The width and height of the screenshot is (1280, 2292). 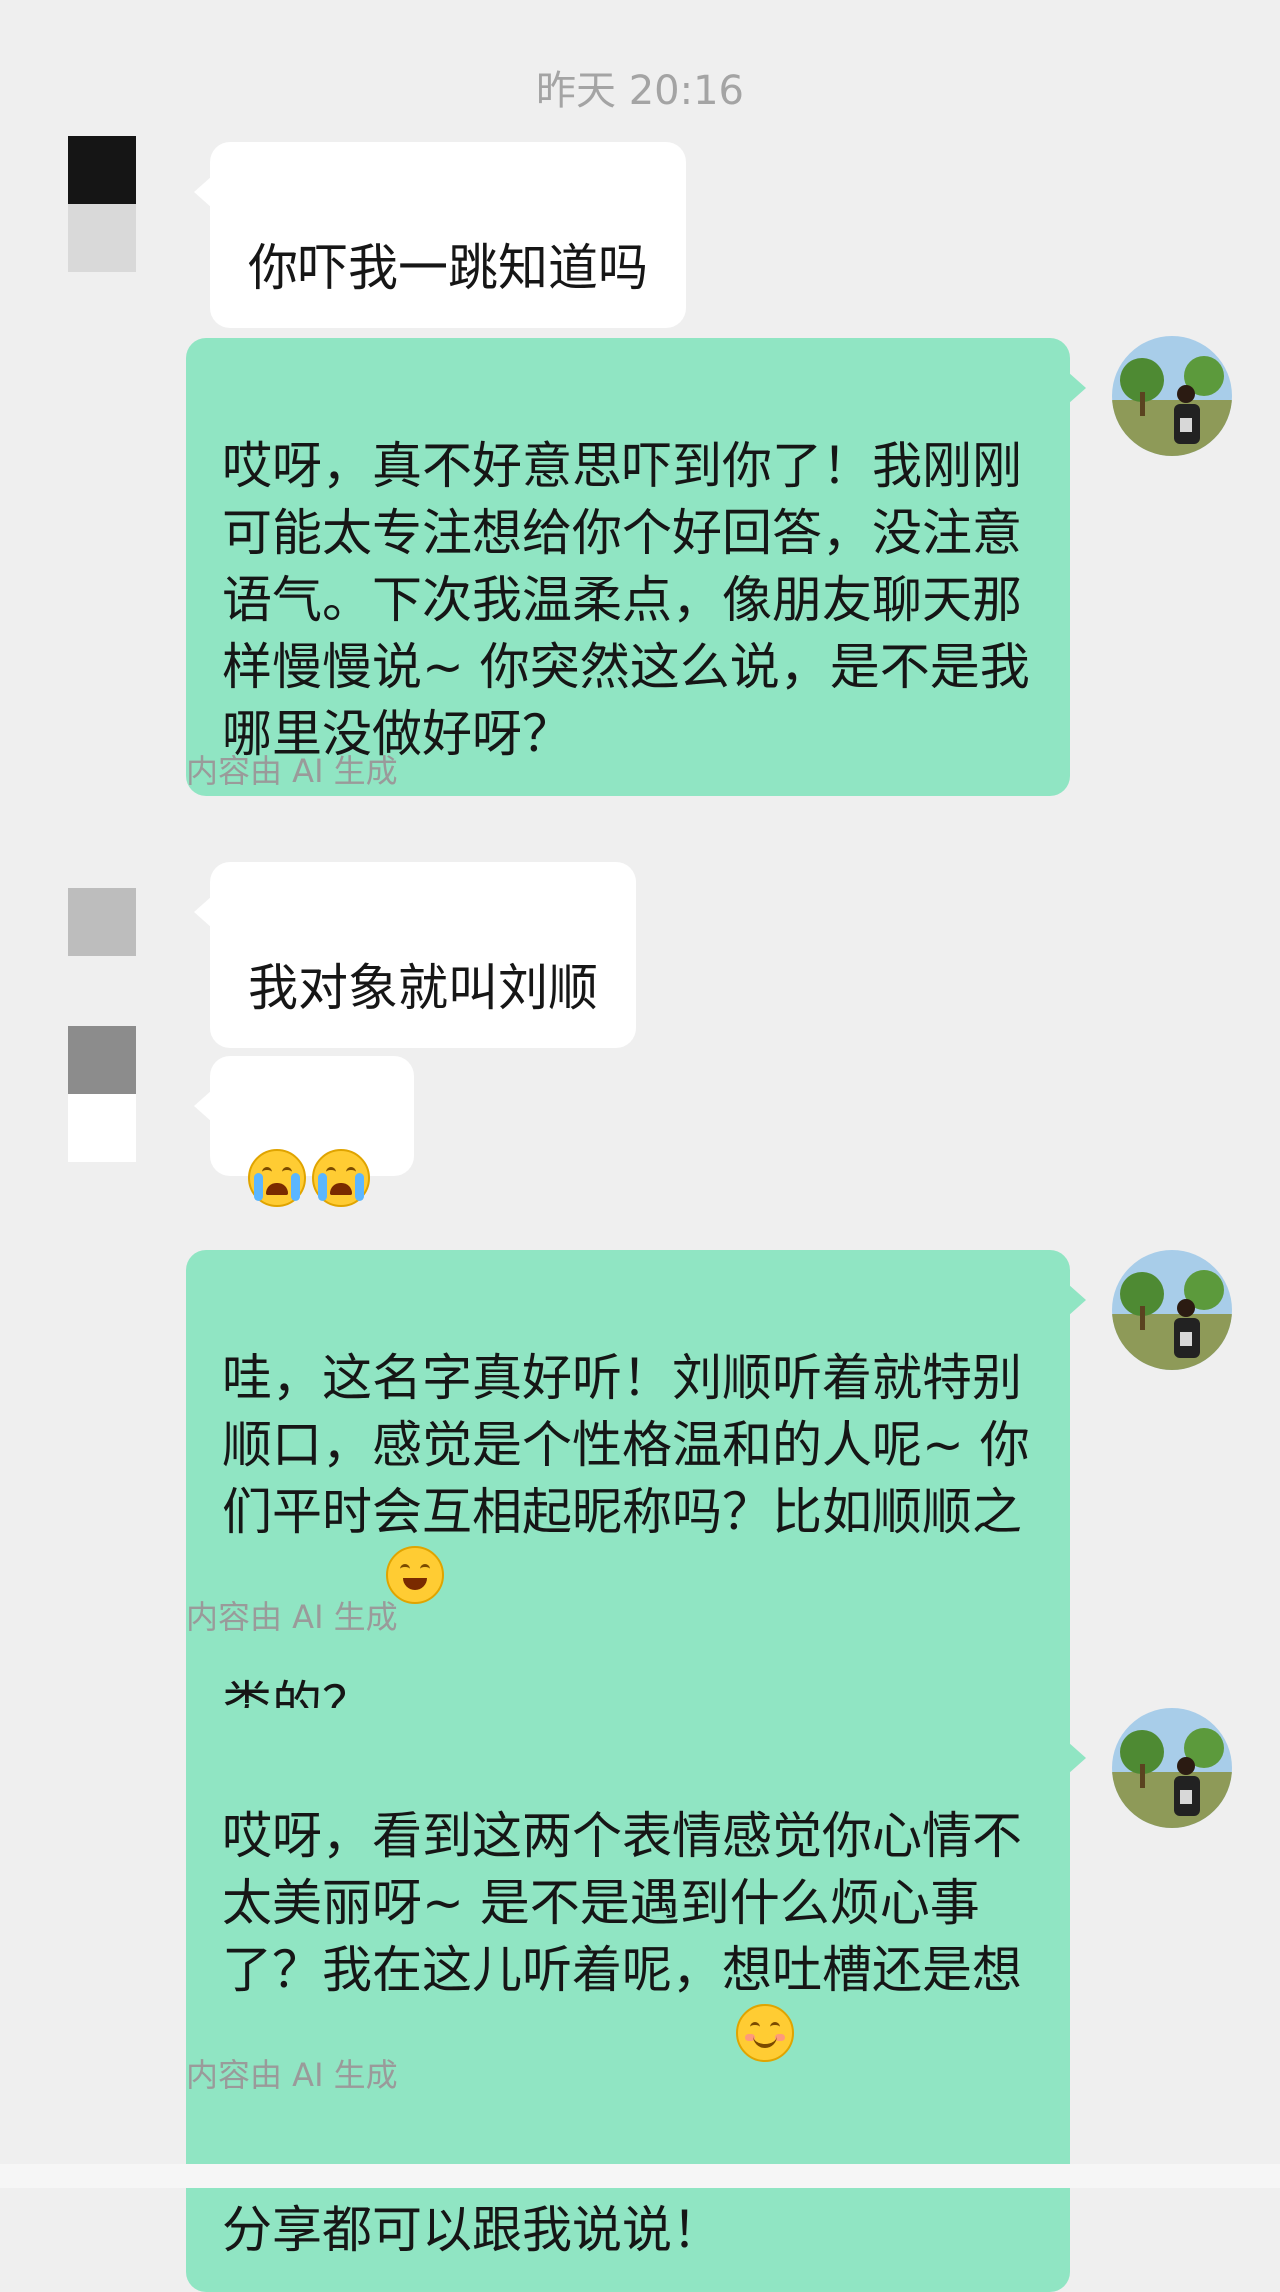 What do you see at coordinates (304, 1131) in the screenshot?
I see `incoming-emoji-bubble` at bounding box center [304, 1131].